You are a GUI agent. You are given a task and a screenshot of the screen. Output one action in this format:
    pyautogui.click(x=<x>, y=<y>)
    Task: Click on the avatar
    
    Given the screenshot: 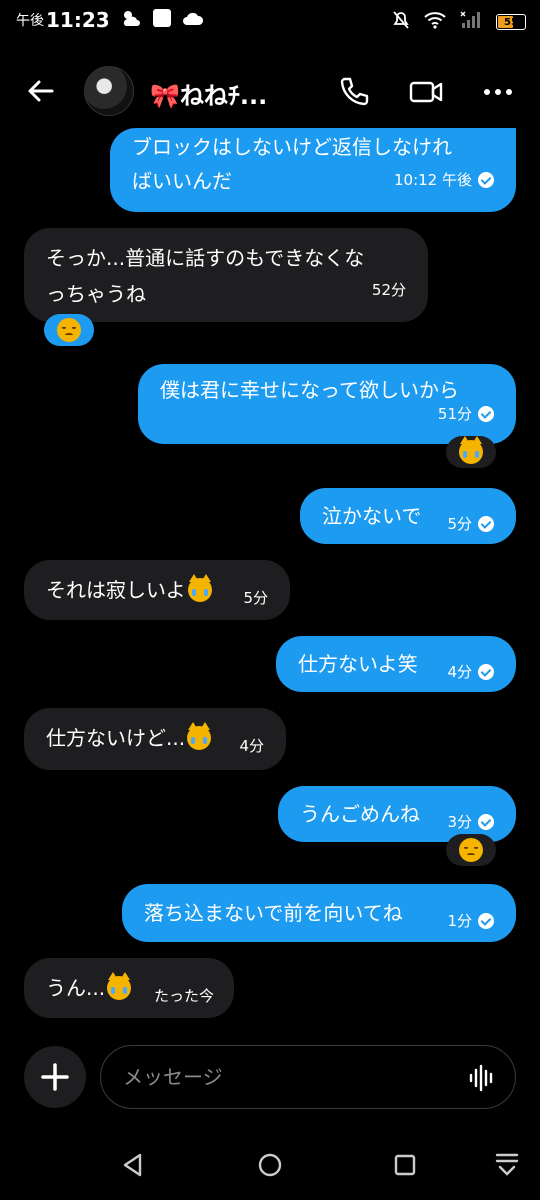 What is the action you would take?
    pyautogui.click(x=109, y=91)
    